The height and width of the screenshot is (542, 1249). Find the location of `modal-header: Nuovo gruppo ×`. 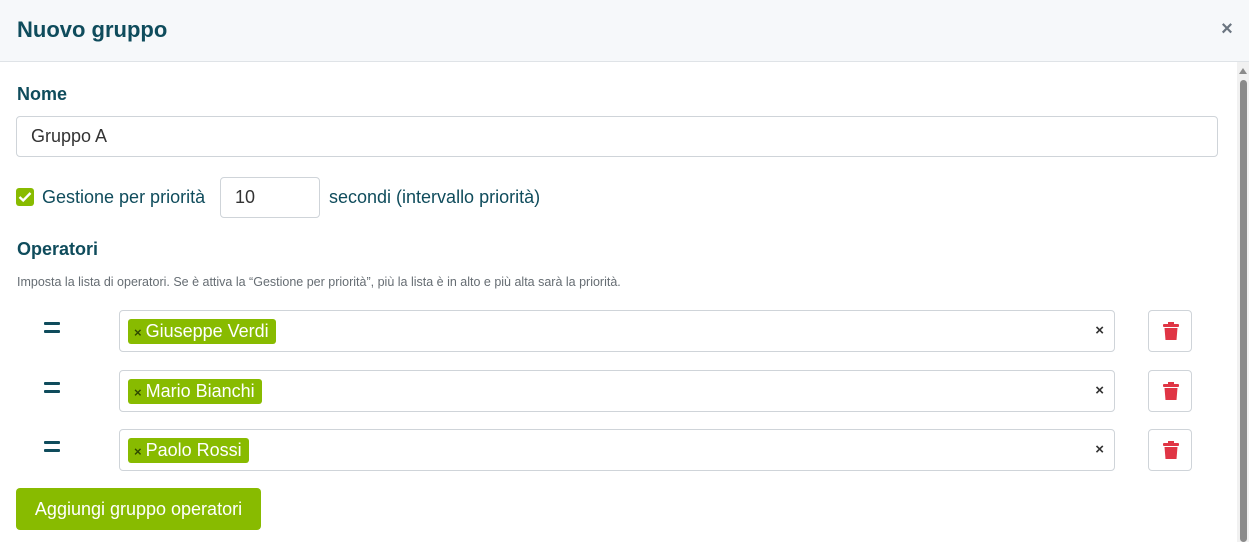

modal-header: Nuovo gruppo × is located at coordinates (624, 31).